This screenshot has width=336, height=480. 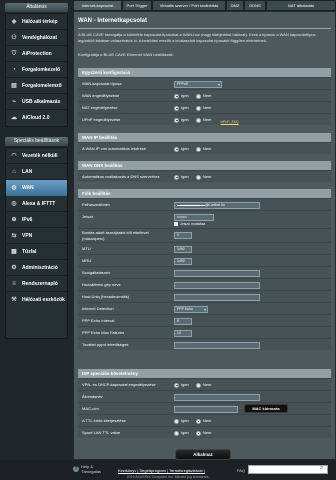 What do you see at coordinates (288, 469) in the screenshot?
I see `faq-search-input` at bounding box center [288, 469].